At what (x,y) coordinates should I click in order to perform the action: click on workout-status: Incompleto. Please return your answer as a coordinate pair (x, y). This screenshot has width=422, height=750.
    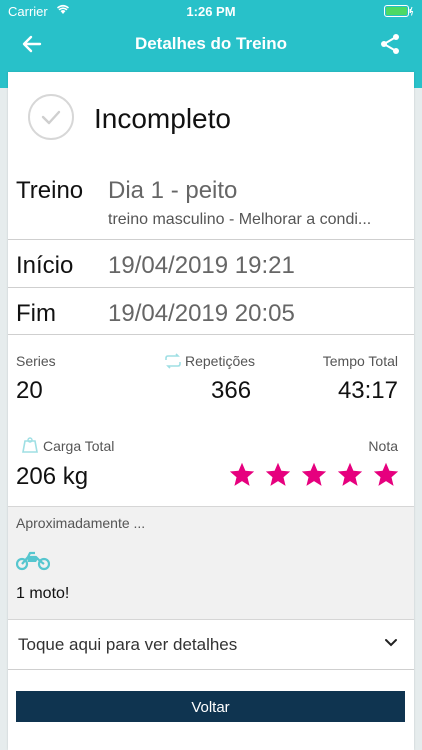
    Looking at the image, I should click on (162, 118).